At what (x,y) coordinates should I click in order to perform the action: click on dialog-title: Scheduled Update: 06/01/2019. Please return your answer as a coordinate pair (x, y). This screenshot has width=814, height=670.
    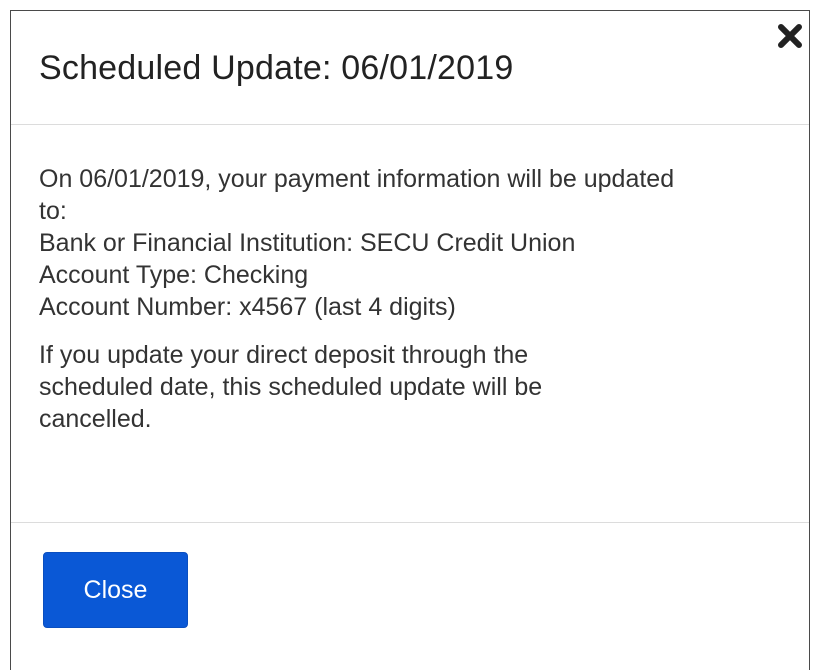
    Looking at the image, I should click on (276, 68).